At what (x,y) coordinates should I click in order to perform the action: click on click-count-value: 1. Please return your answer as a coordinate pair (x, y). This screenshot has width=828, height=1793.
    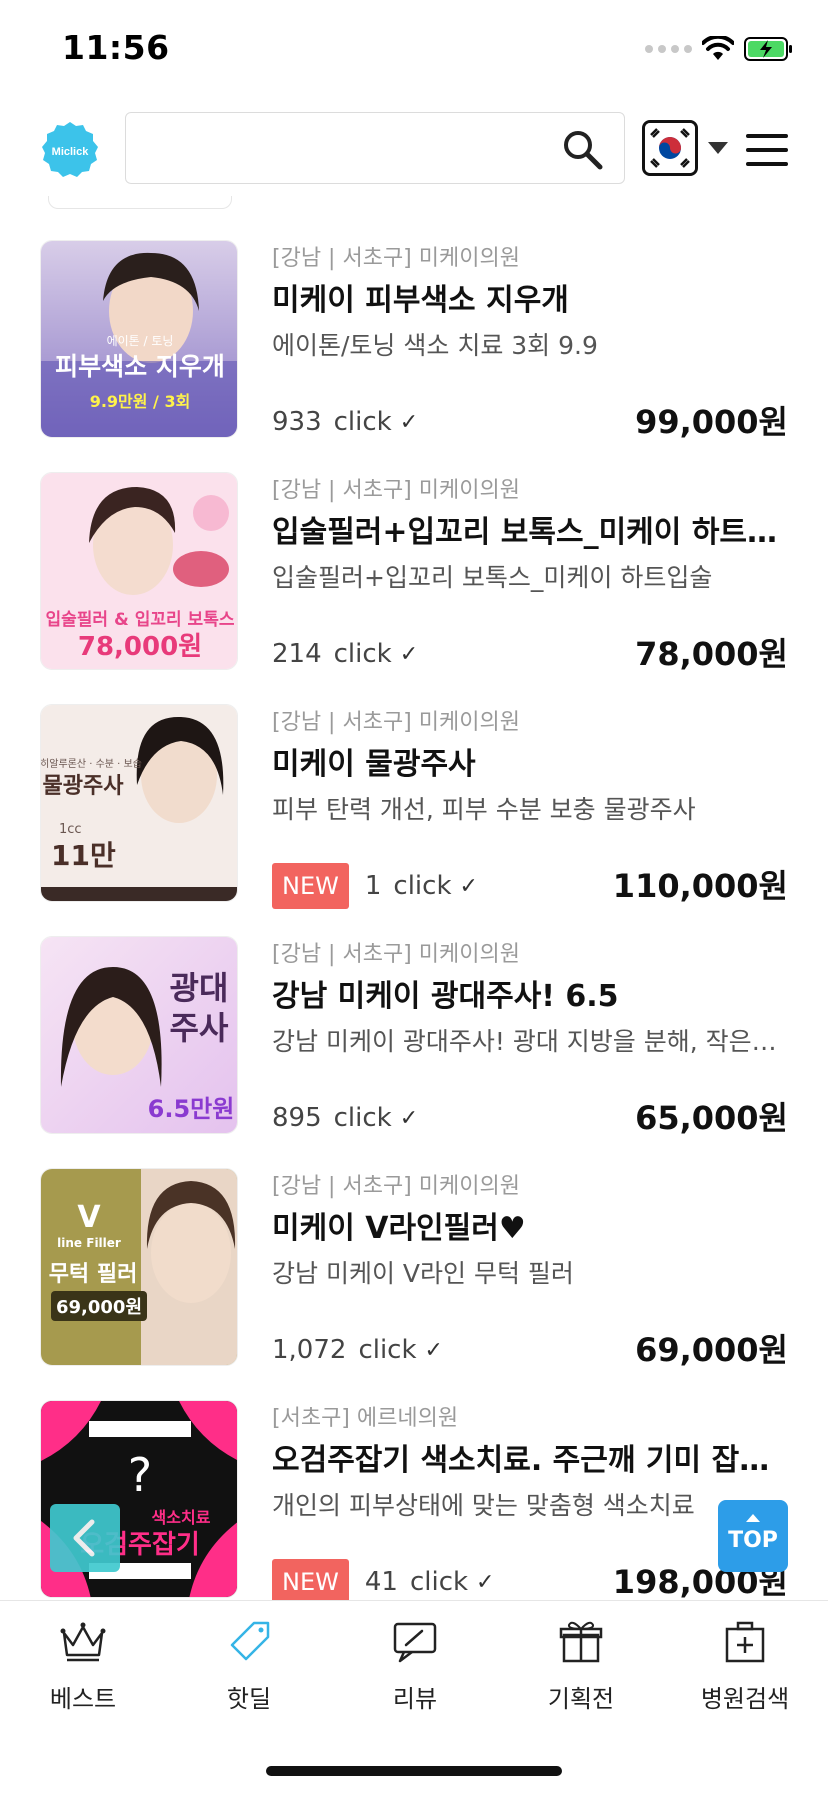
    Looking at the image, I should click on (373, 886).